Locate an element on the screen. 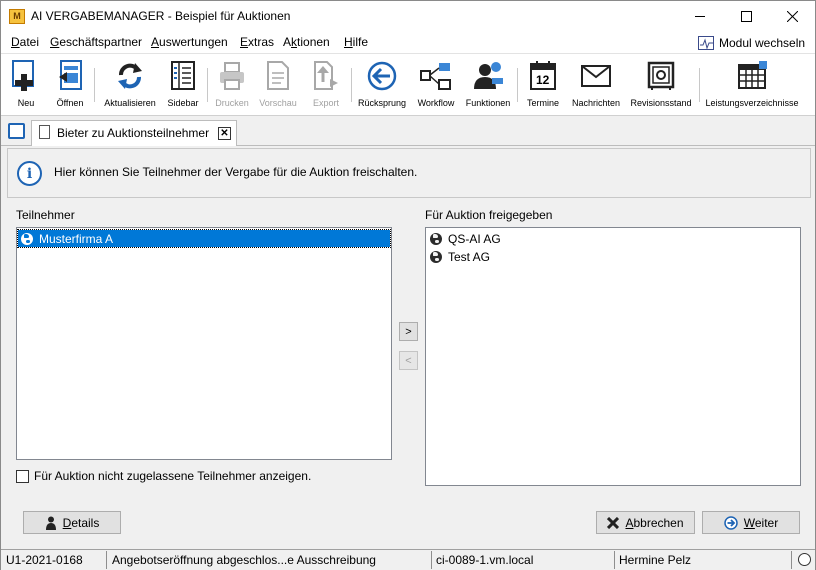  toolbar-calendar-button: 12 Termine is located at coordinates (543, 84).